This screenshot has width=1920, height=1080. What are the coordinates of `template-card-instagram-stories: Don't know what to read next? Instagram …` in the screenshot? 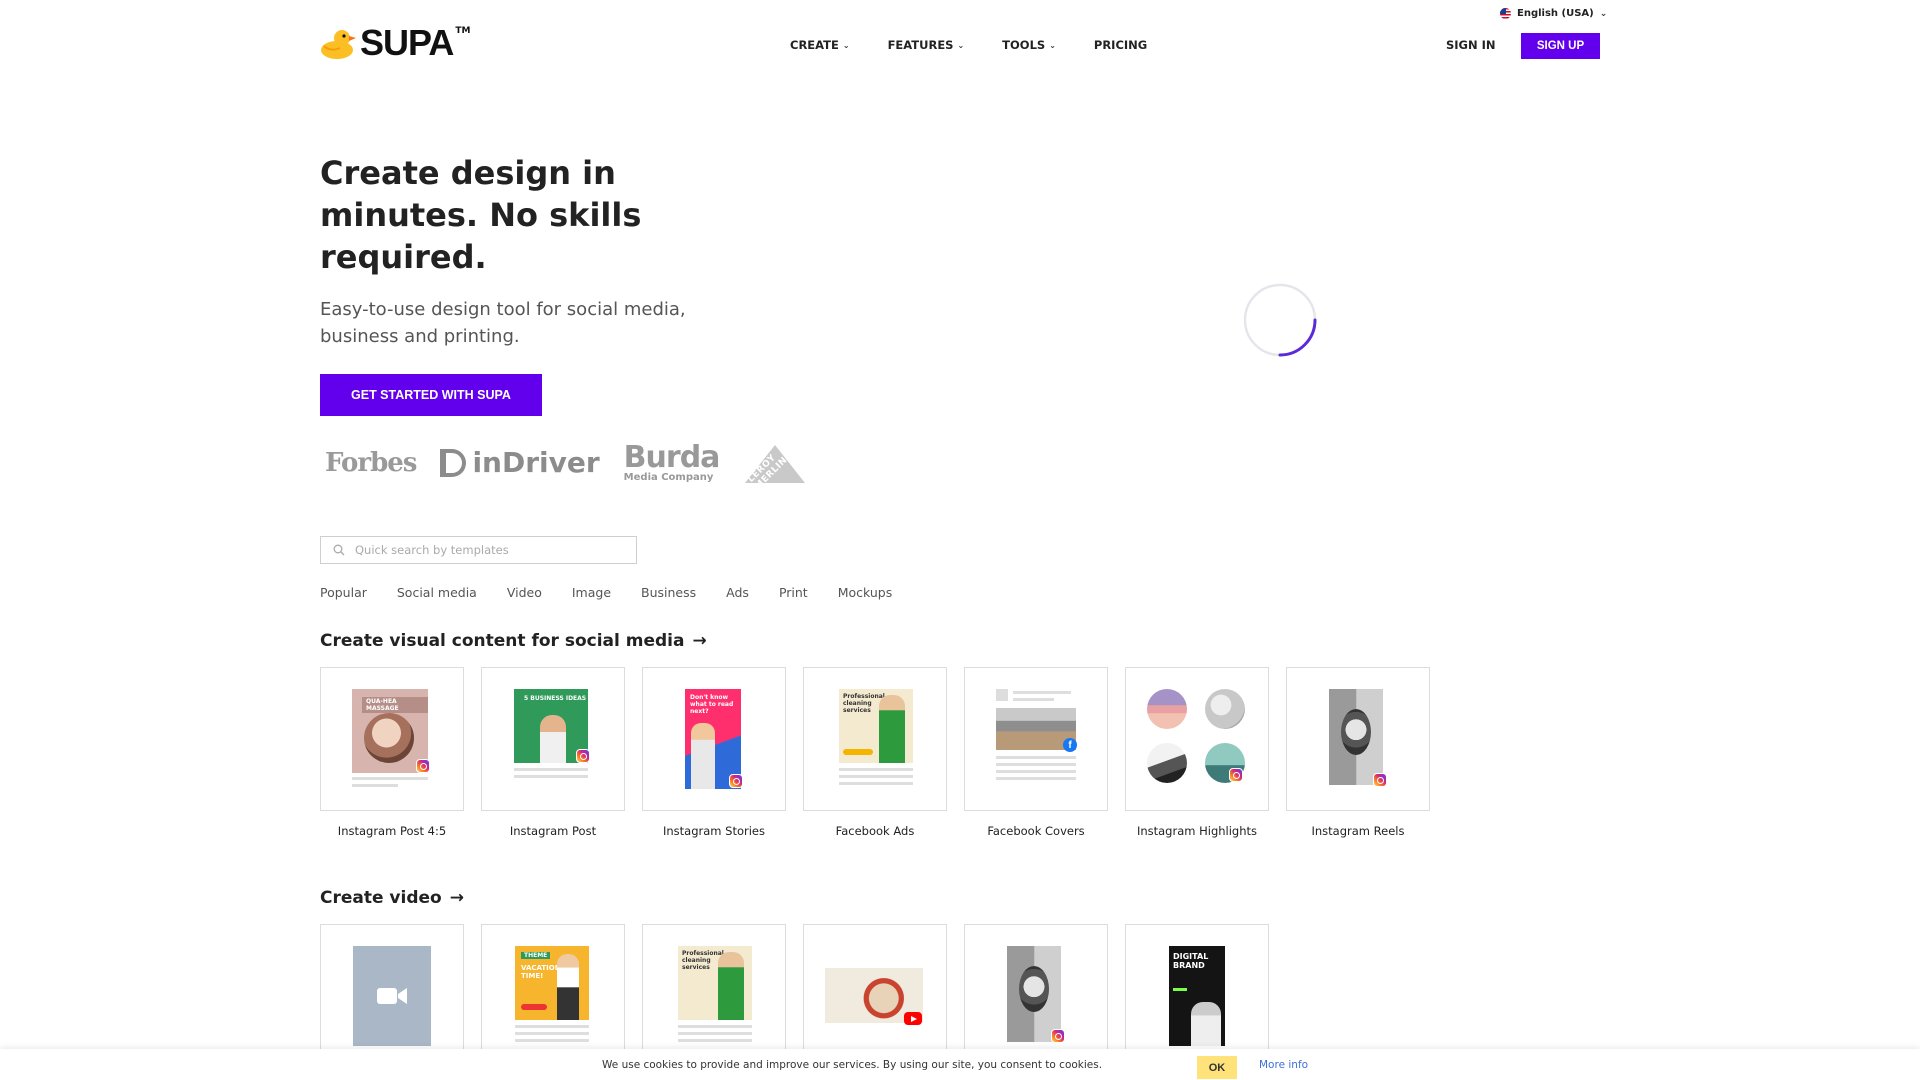 It's located at (714, 752).